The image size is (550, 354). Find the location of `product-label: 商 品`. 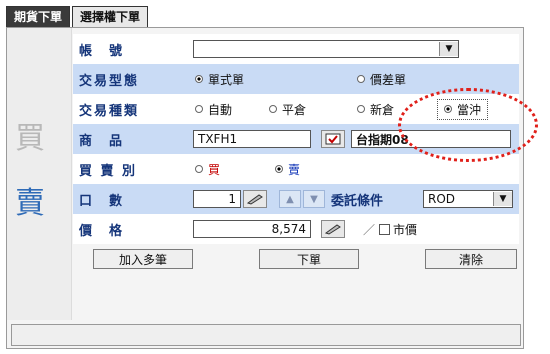

product-label: 商 品 is located at coordinates (102, 141).